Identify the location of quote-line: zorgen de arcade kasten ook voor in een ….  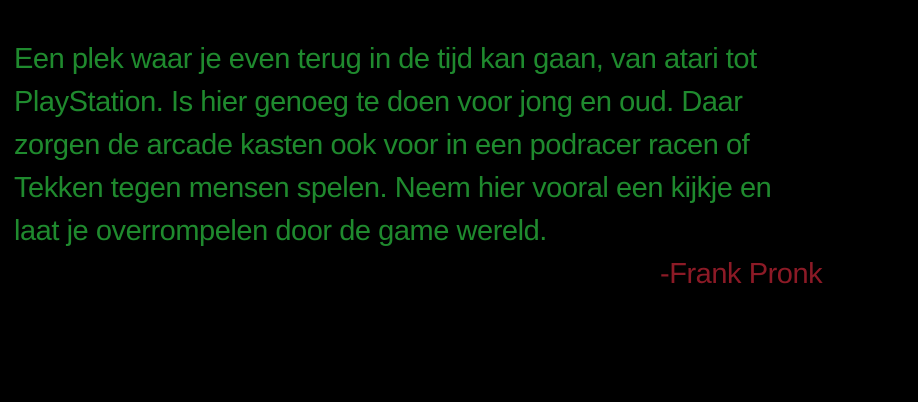
(382, 145).